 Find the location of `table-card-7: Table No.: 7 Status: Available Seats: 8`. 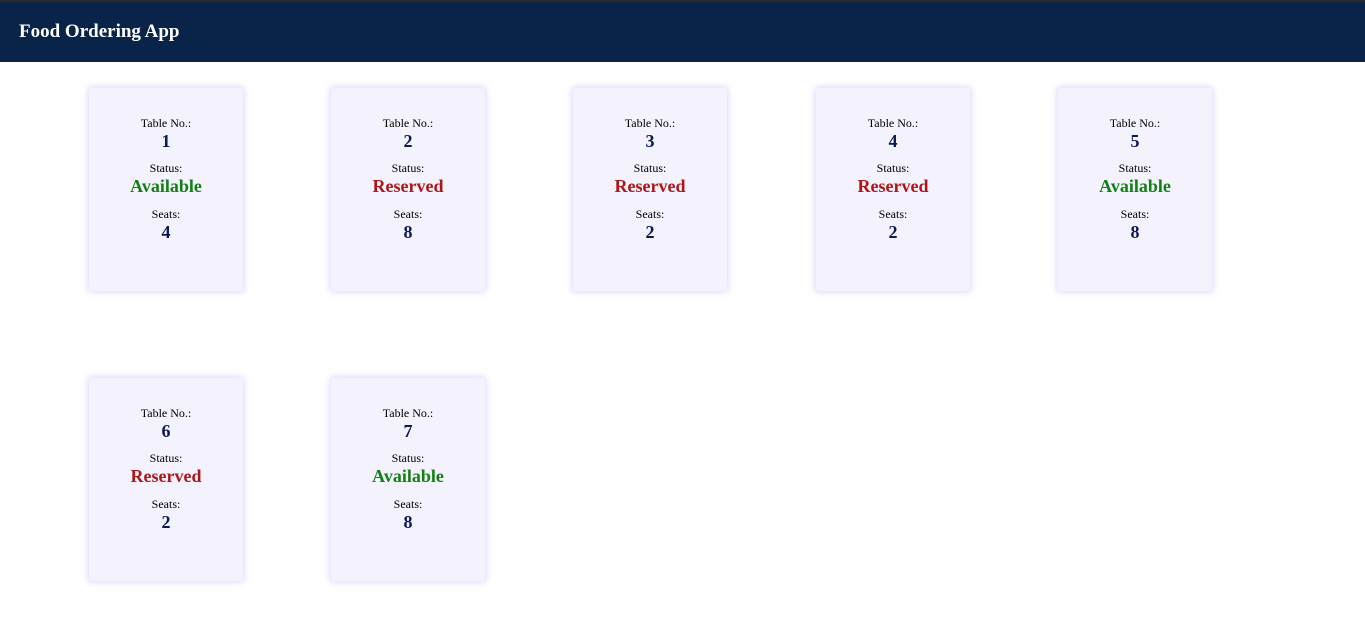

table-card-7: Table No.: 7 Status: Available Seats: 8 is located at coordinates (408, 479).